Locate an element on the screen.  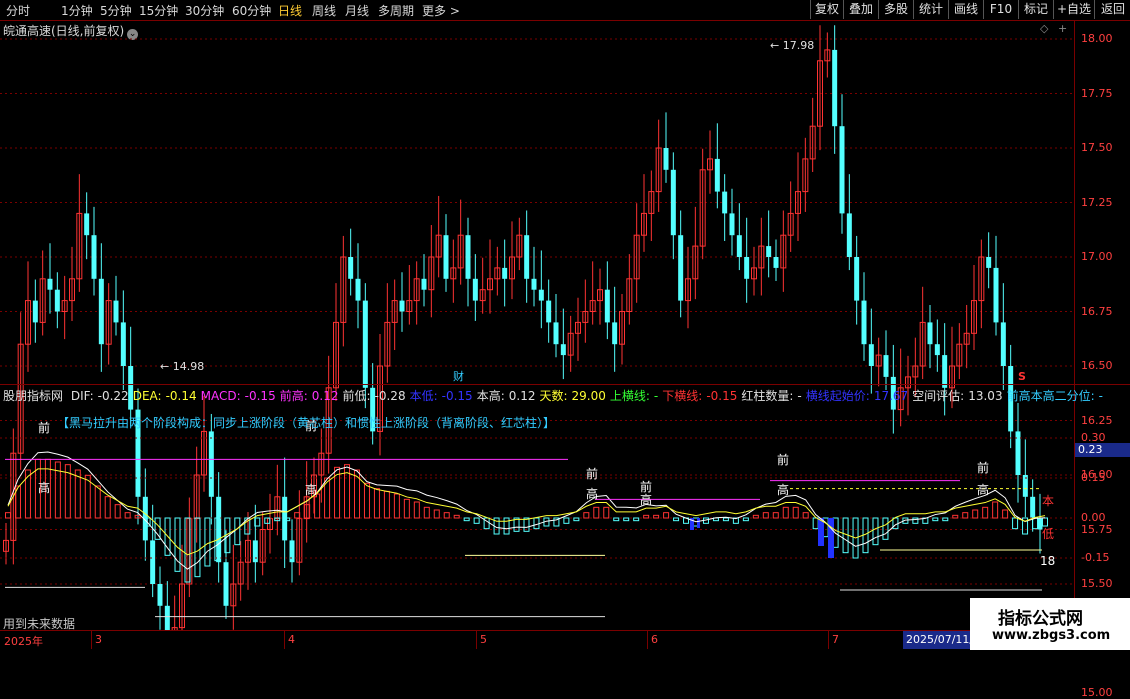
more-menu: 更多 > is located at coordinates (441, 10).